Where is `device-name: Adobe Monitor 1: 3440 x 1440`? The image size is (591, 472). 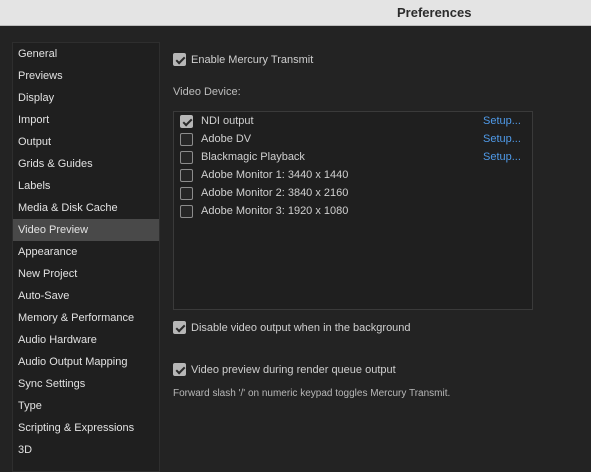 device-name: Adobe Monitor 1: 3440 x 1440 is located at coordinates (275, 175).